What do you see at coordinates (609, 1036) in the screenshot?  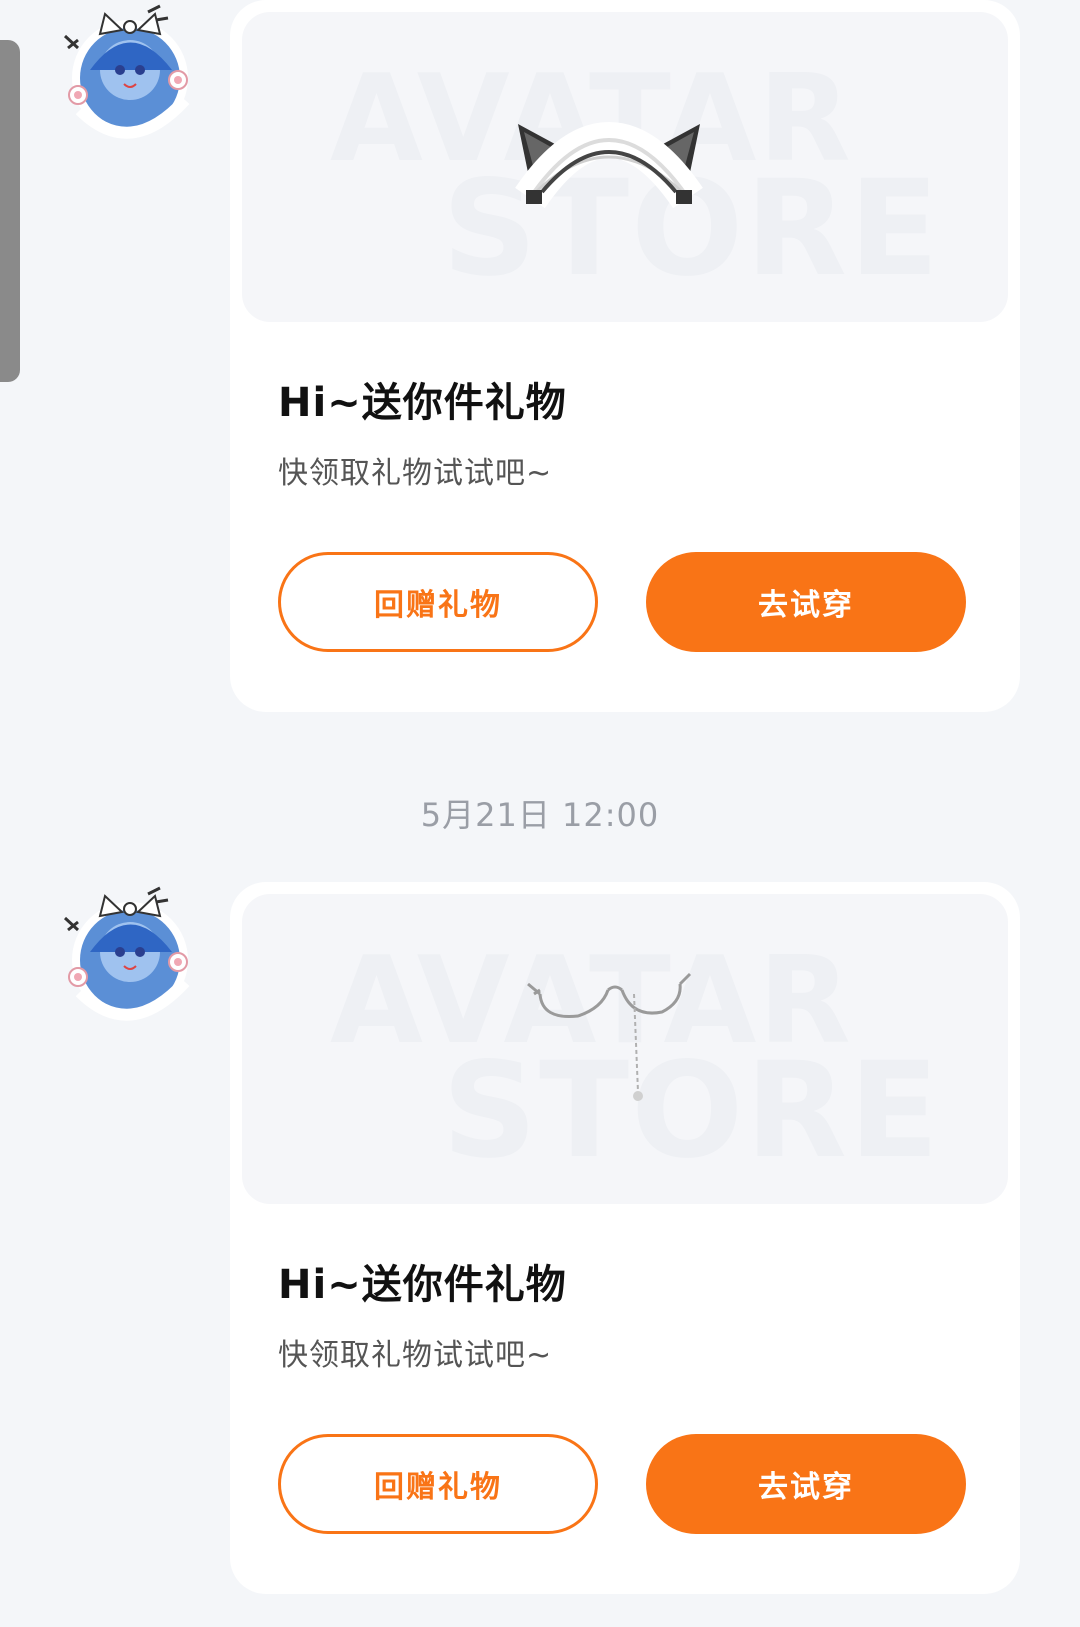 I see `glasses-with-chain-icon` at bounding box center [609, 1036].